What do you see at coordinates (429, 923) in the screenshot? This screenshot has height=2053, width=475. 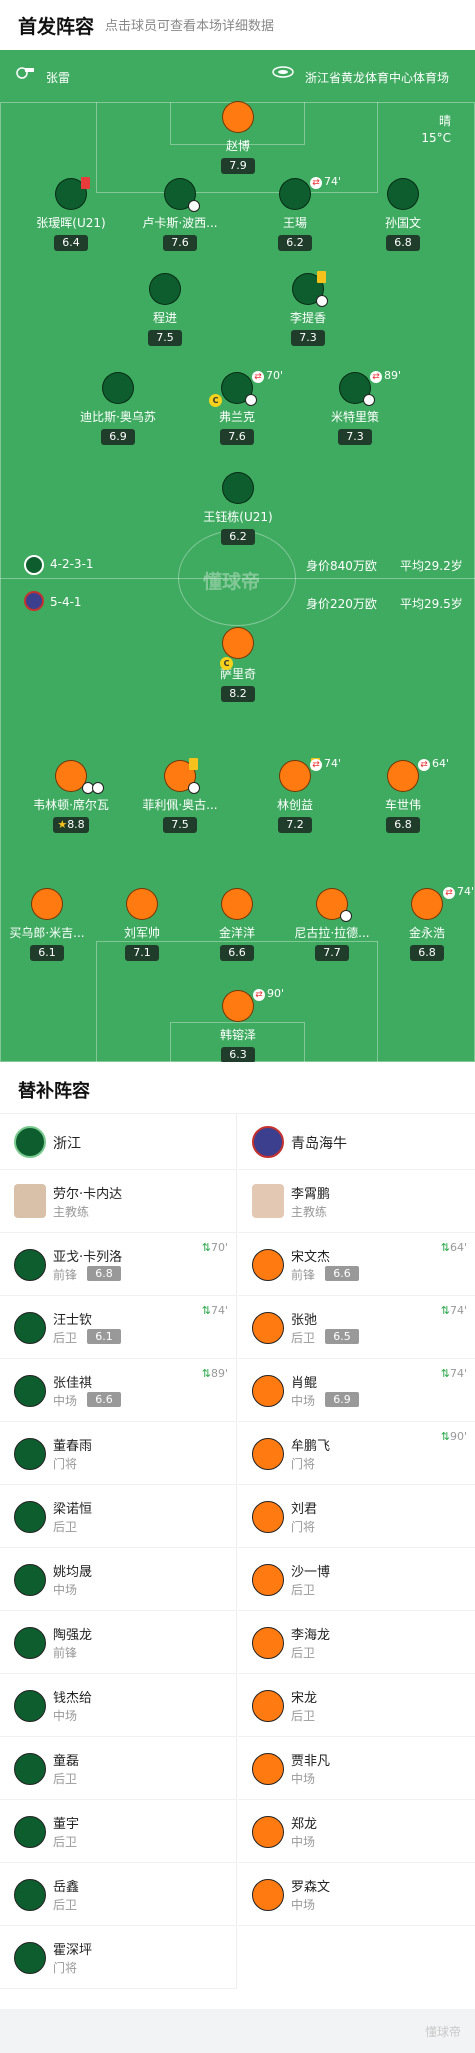 I see `away-player: ⇄ 74' 金永浩 6.8` at bounding box center [429, 923].